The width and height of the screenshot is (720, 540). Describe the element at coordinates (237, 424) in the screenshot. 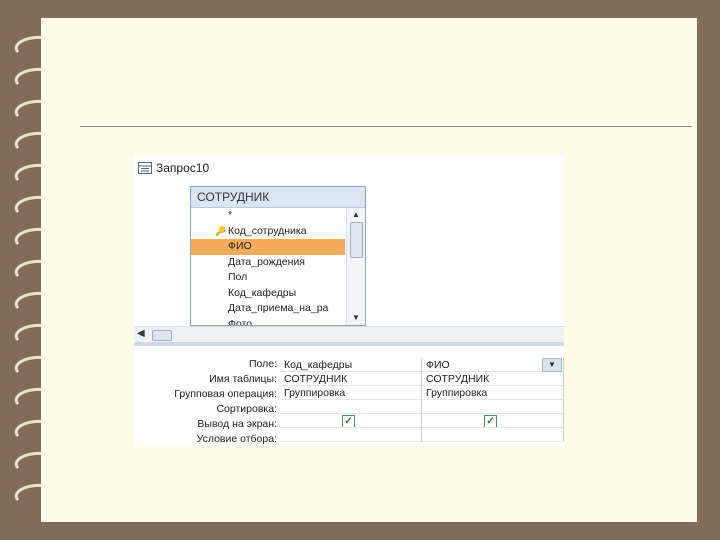

I see `row-label-show: Вывод на экран:` at that location.